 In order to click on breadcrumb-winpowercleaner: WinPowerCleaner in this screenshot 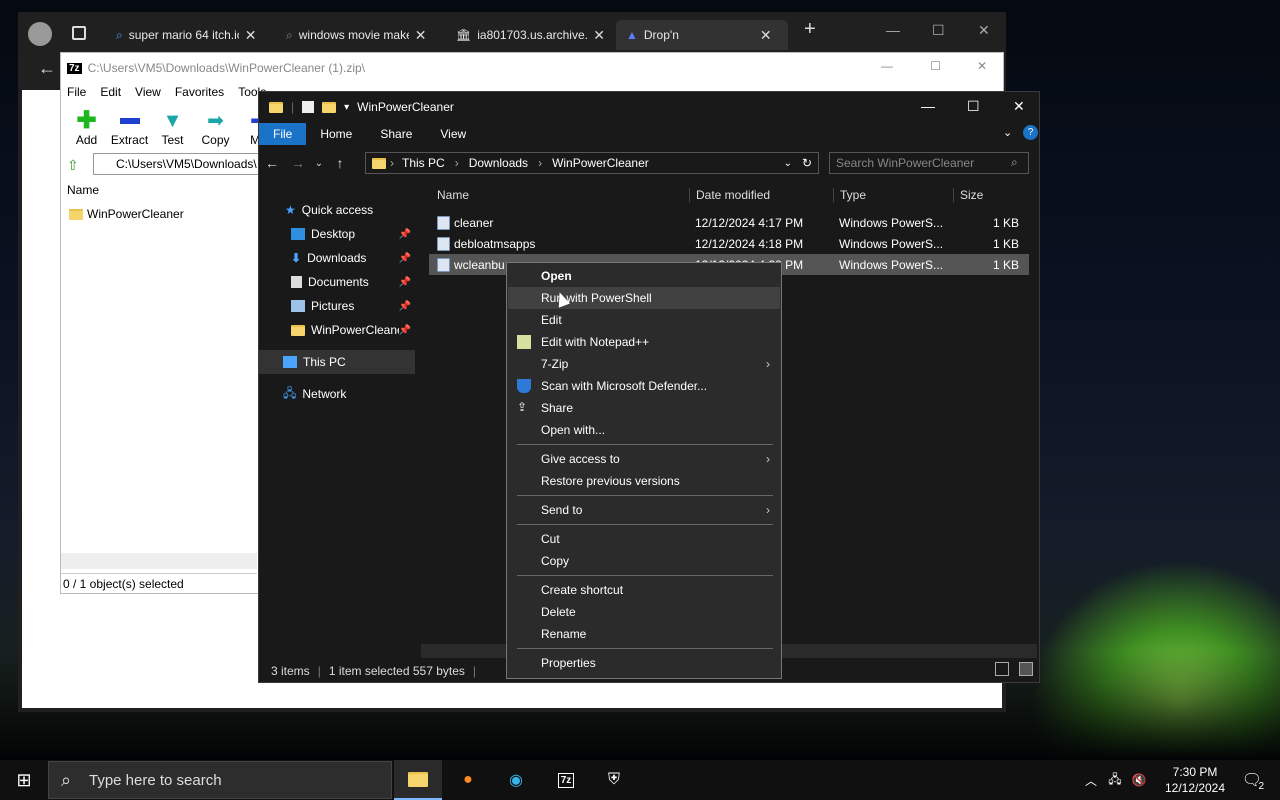, I will do `click(600, 163)`.